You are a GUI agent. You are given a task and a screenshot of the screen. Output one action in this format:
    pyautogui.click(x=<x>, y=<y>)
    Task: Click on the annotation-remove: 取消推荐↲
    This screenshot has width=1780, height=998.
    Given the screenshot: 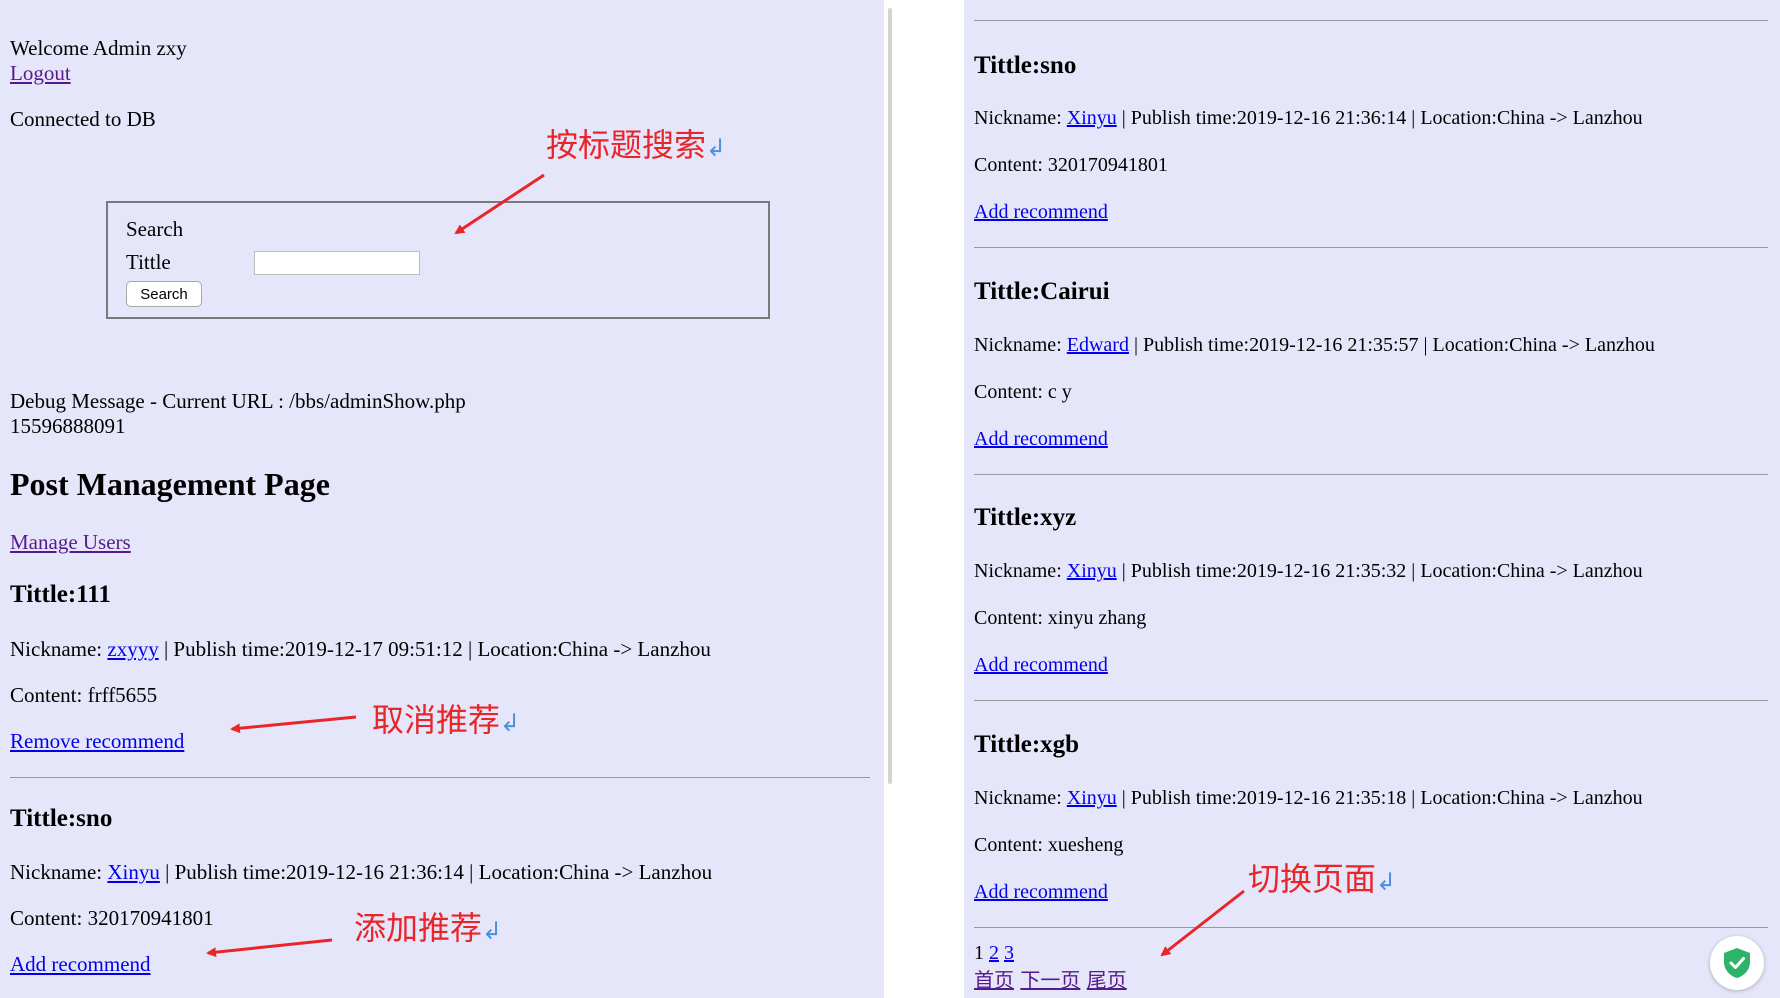 What is the action you would take?
    pyautogui.click(x=446, y=718)
    